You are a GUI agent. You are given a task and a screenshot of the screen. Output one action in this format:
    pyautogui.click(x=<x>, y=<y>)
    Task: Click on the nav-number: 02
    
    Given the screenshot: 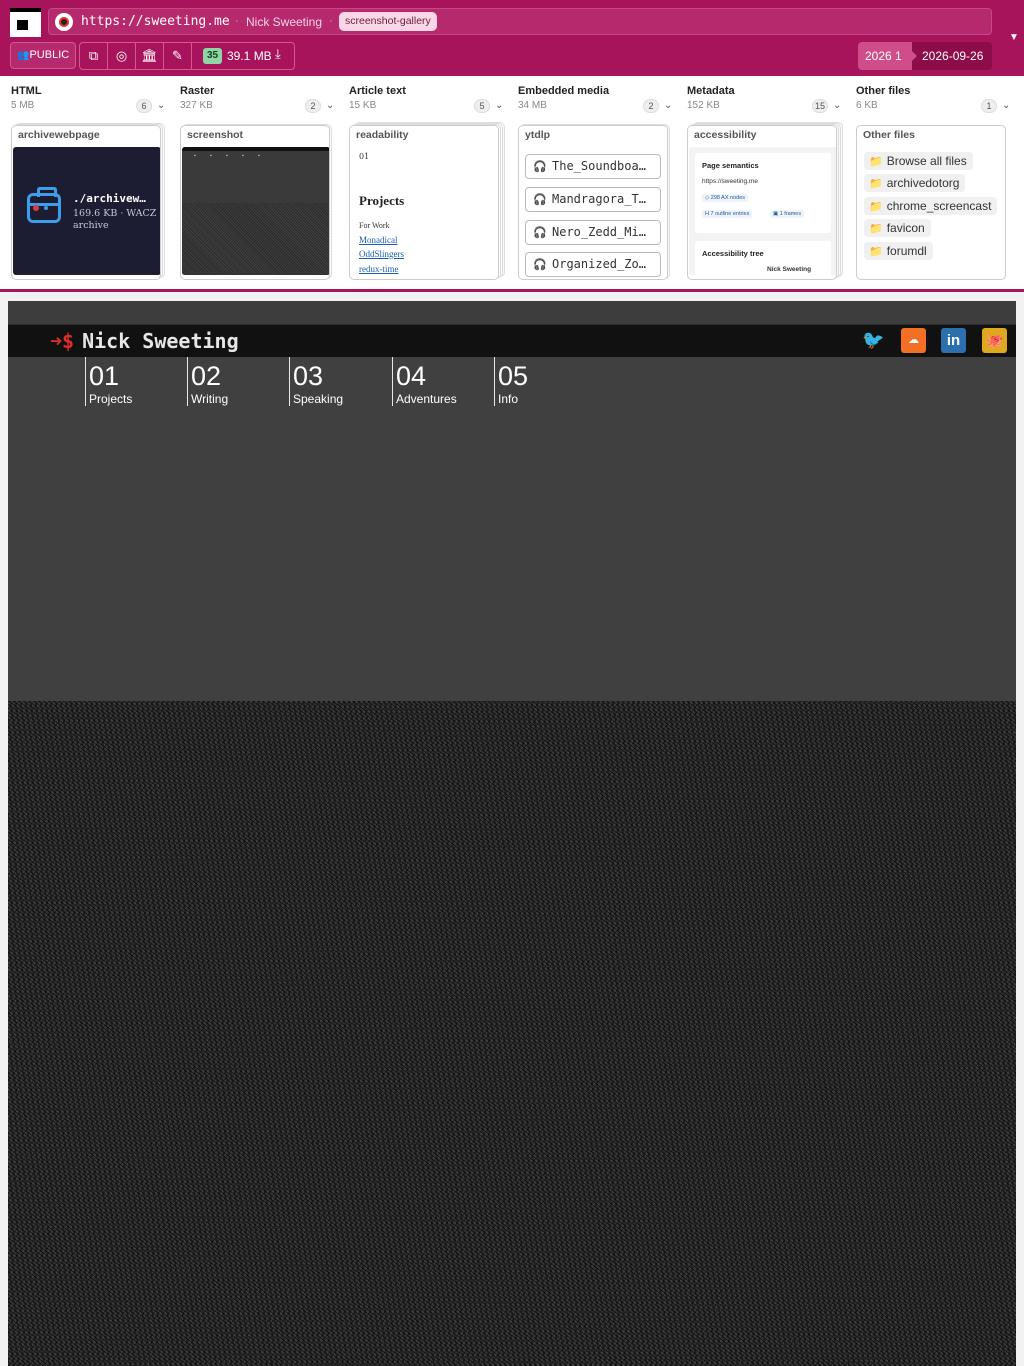 What is the action you would take?
    pyautogui.click(x=206, y=376)
    